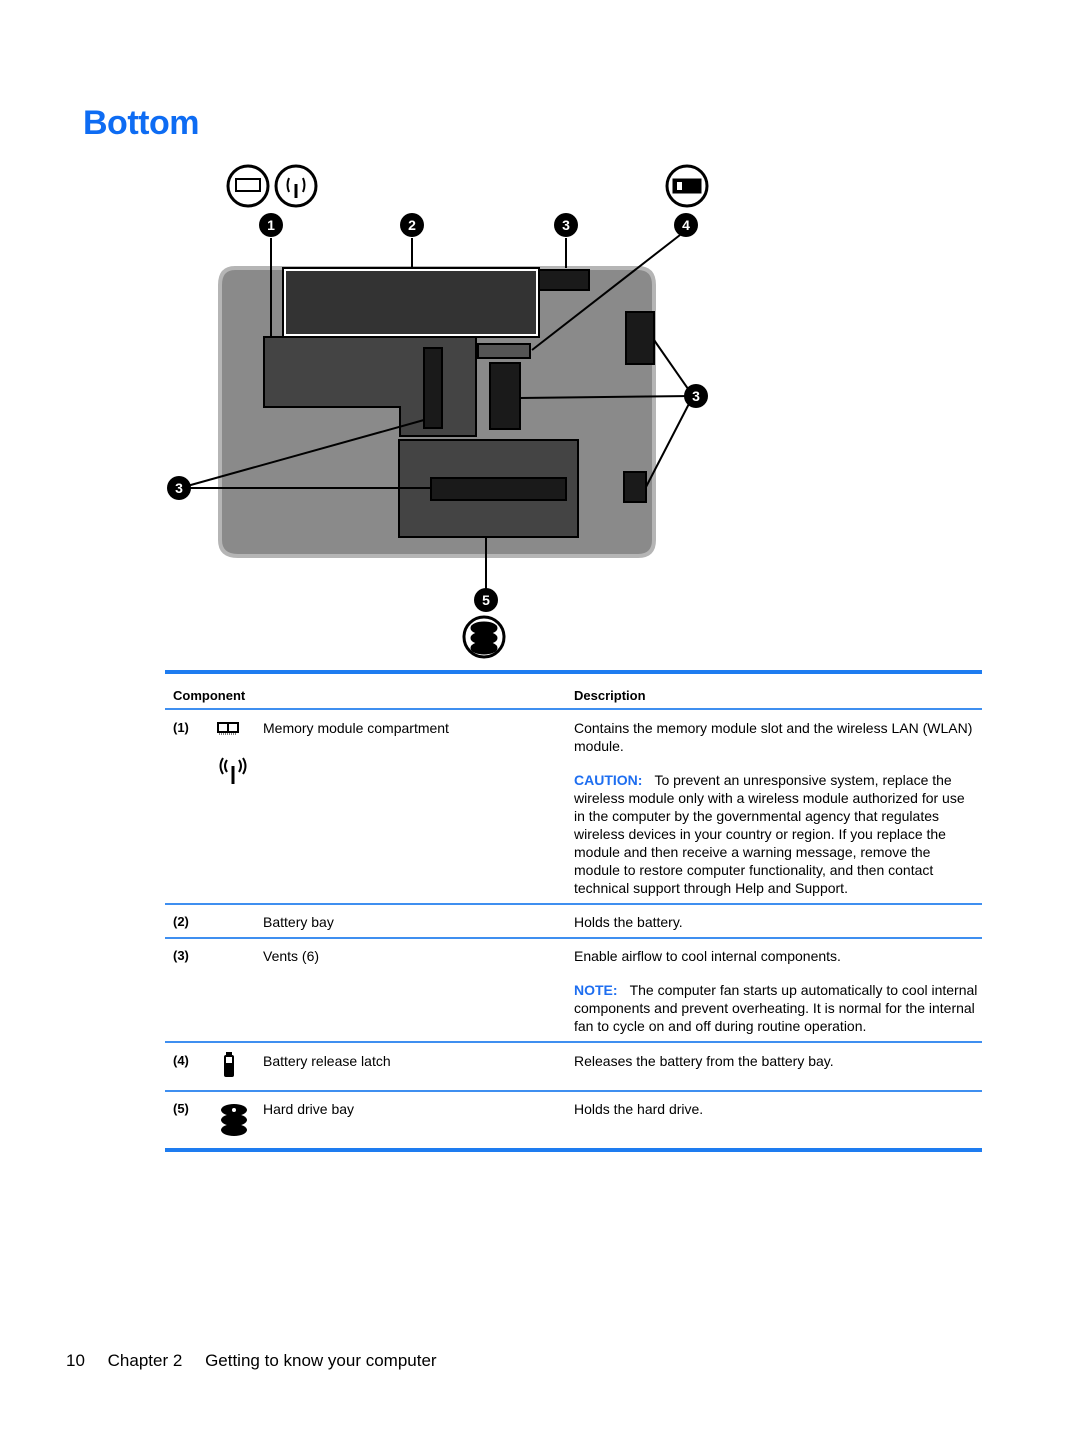  I want to click on table-row: (2) Battery bay Holds the battery., so click(573, 921).